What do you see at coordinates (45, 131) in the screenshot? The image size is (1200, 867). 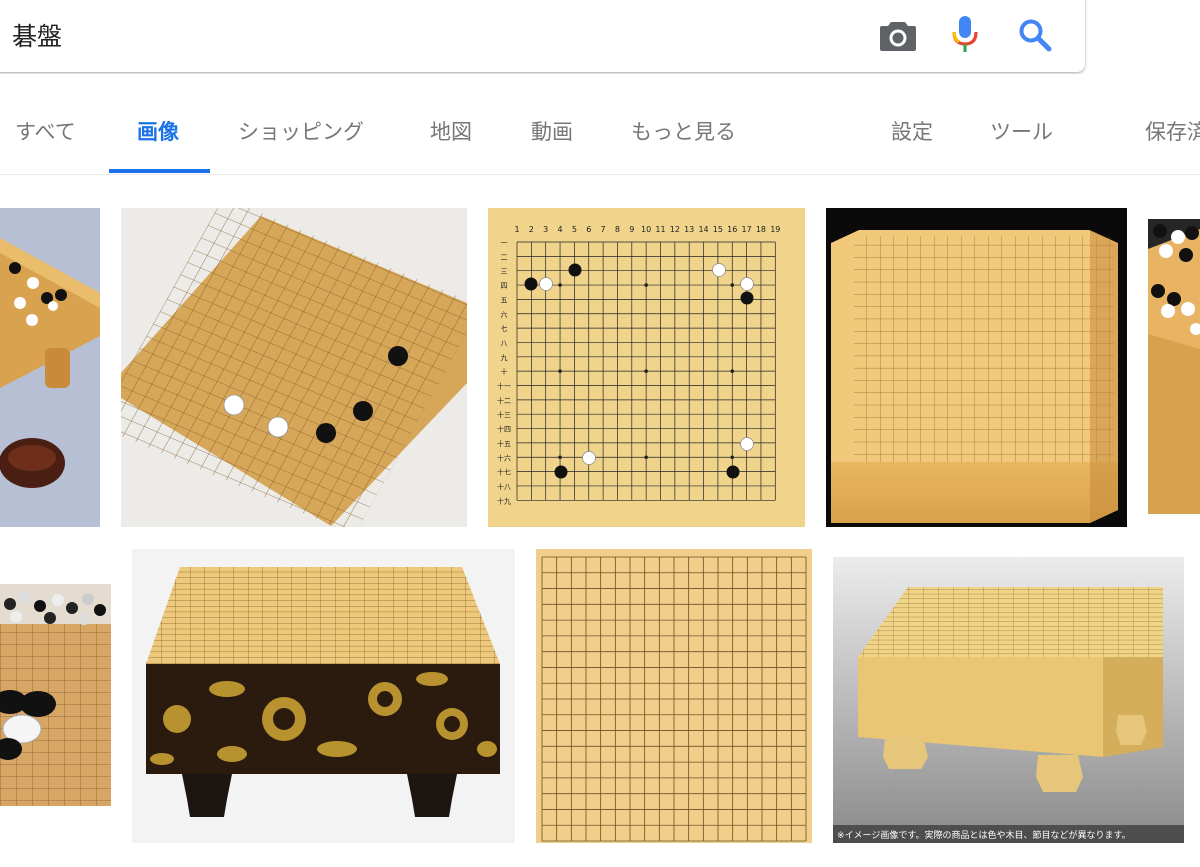 I see `tab-all: すべて` at bounding box center [45, 131].